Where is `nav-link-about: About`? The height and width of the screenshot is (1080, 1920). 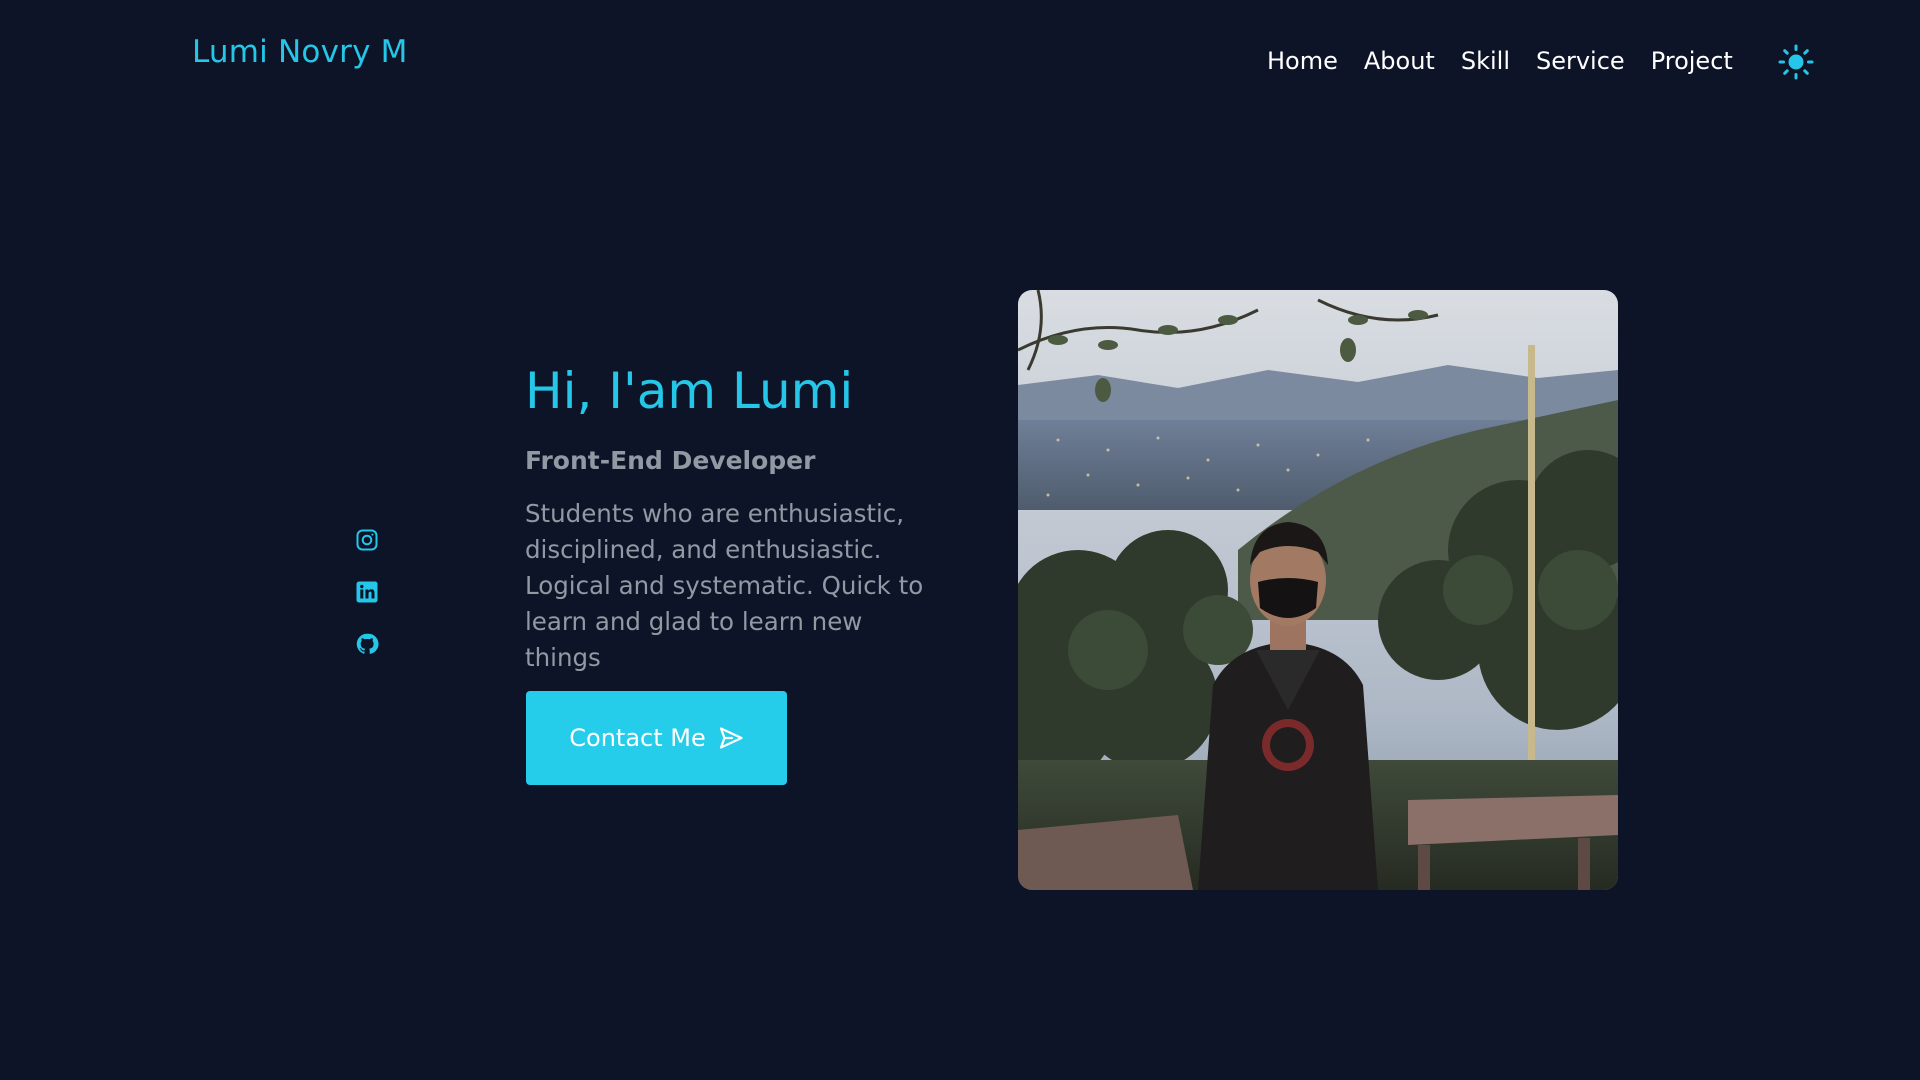
nav-link-about: About is located at coordinates (1399, 61).